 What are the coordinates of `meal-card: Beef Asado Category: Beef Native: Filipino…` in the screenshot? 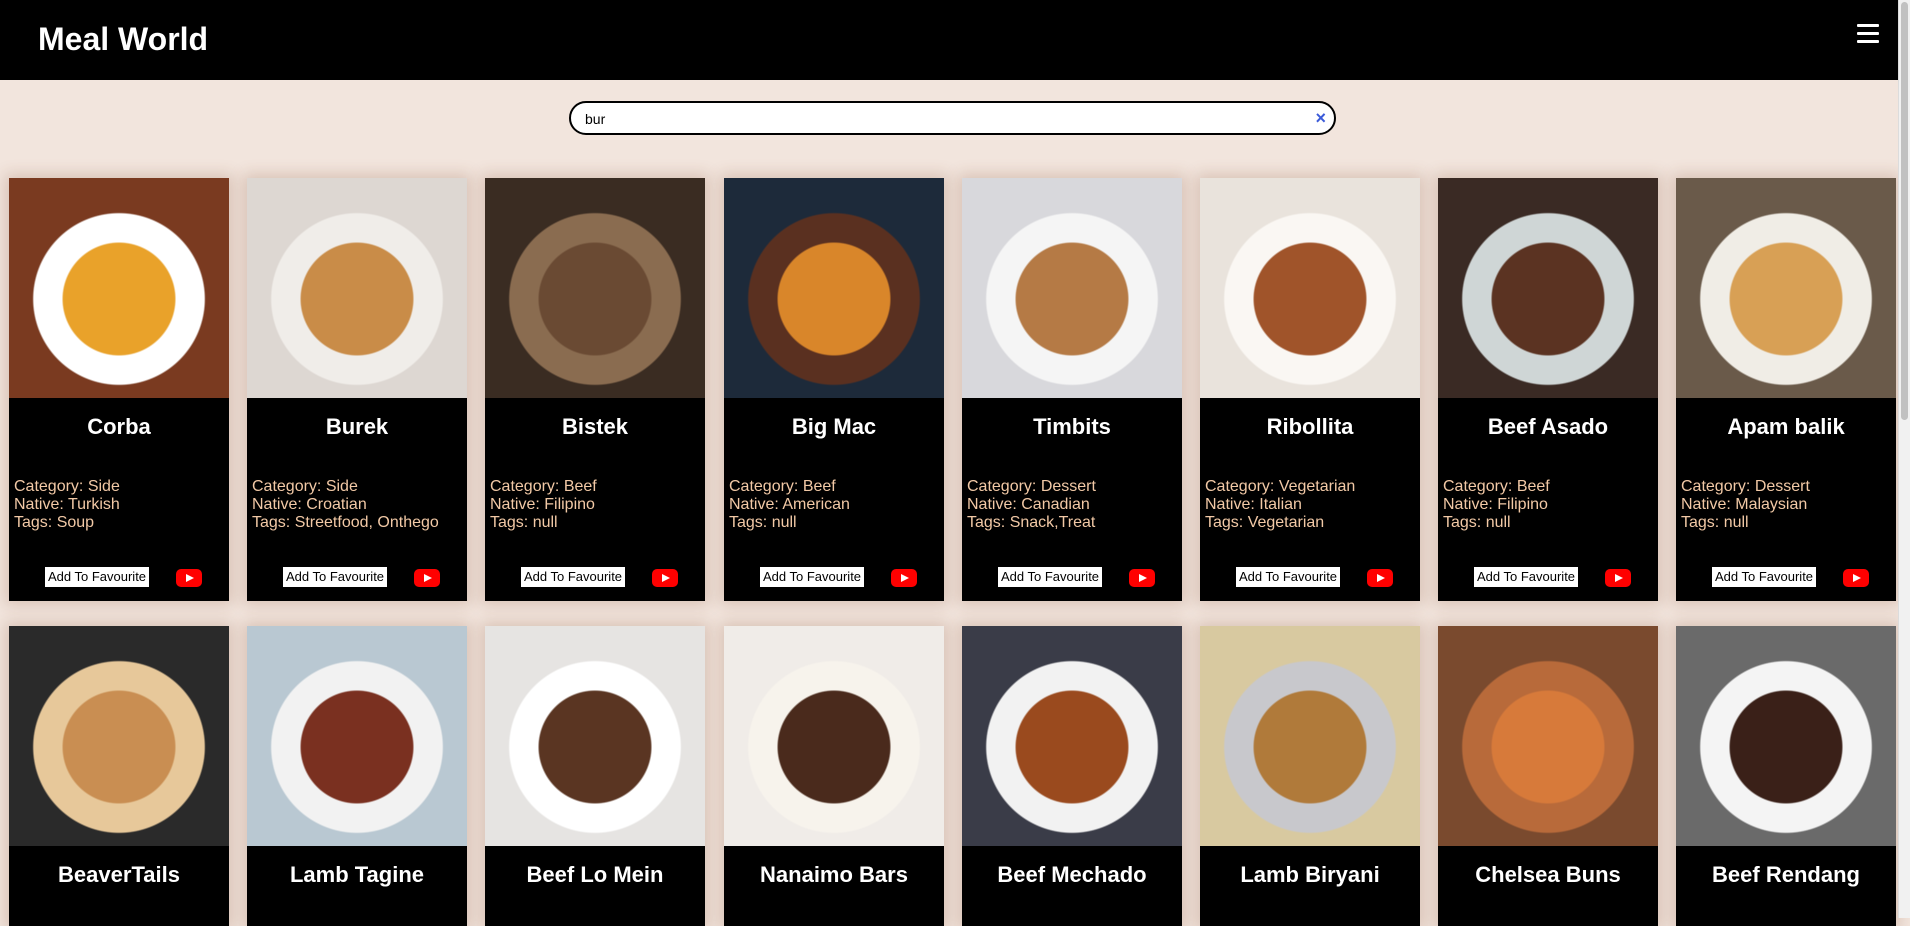 It's located at (1548, 389).